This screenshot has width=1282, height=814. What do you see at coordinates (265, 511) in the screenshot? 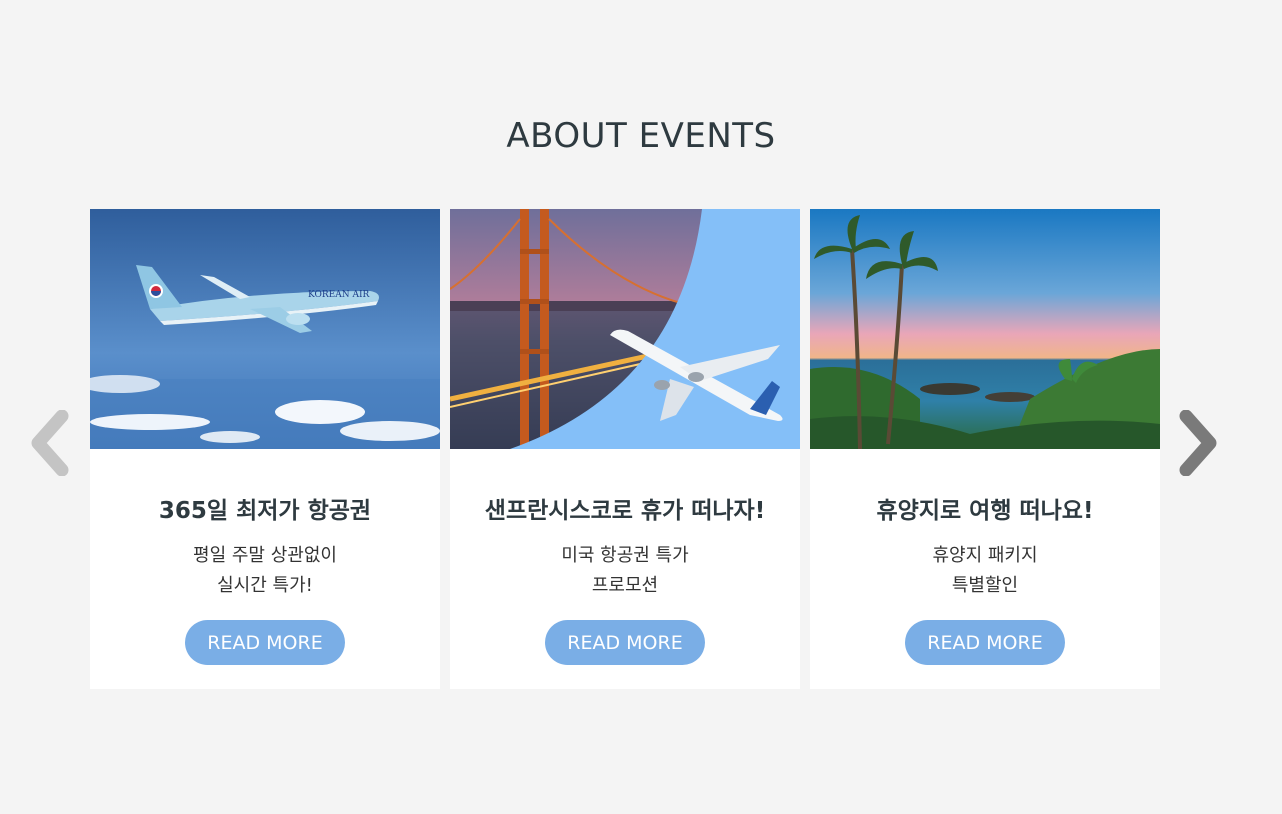
I see `card-title: 365일 최저가 항공권` at bounding box center [265, 511].